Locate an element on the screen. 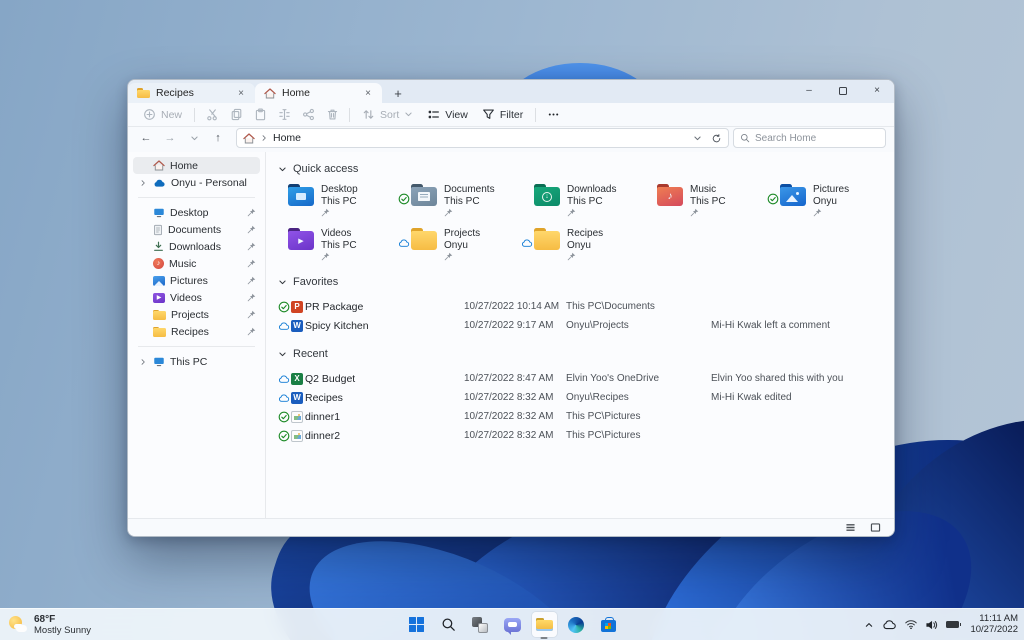 Image resolution: width=1024 pixels, height=640 pixels. sidebar-item-pictures: Pictures is located at coordinates (196, 280).